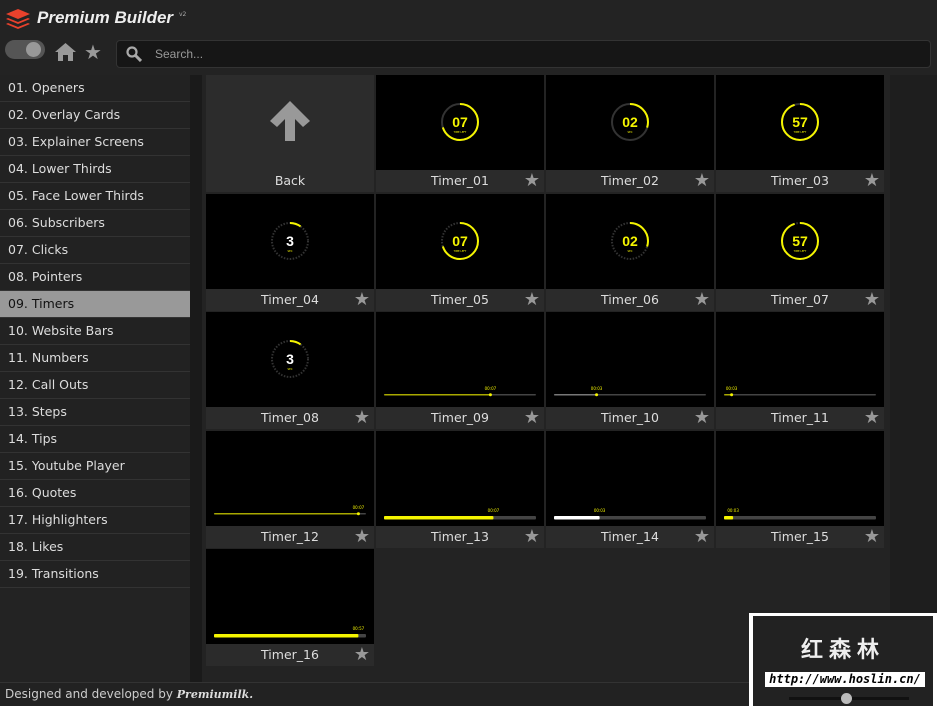 This screenshot has height=706, width=937. What do you see at coordinates (95, 574) in the screenshot?
I see `sidebar-item: 19. Transitions` at bounding box center [95, 574].